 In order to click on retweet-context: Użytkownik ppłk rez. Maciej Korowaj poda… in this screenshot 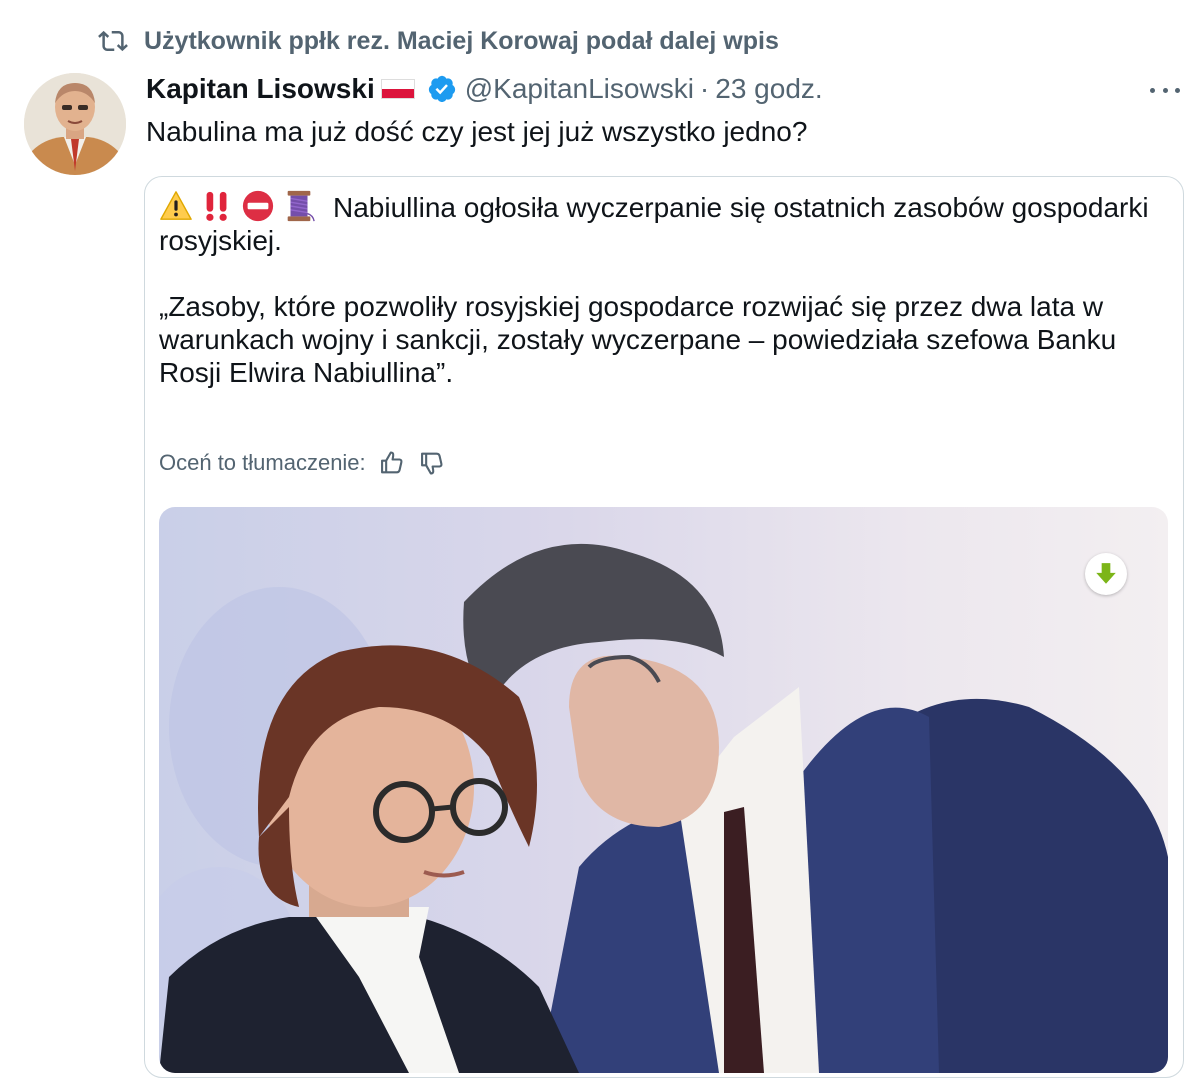, I will do `click(438, 41)`.